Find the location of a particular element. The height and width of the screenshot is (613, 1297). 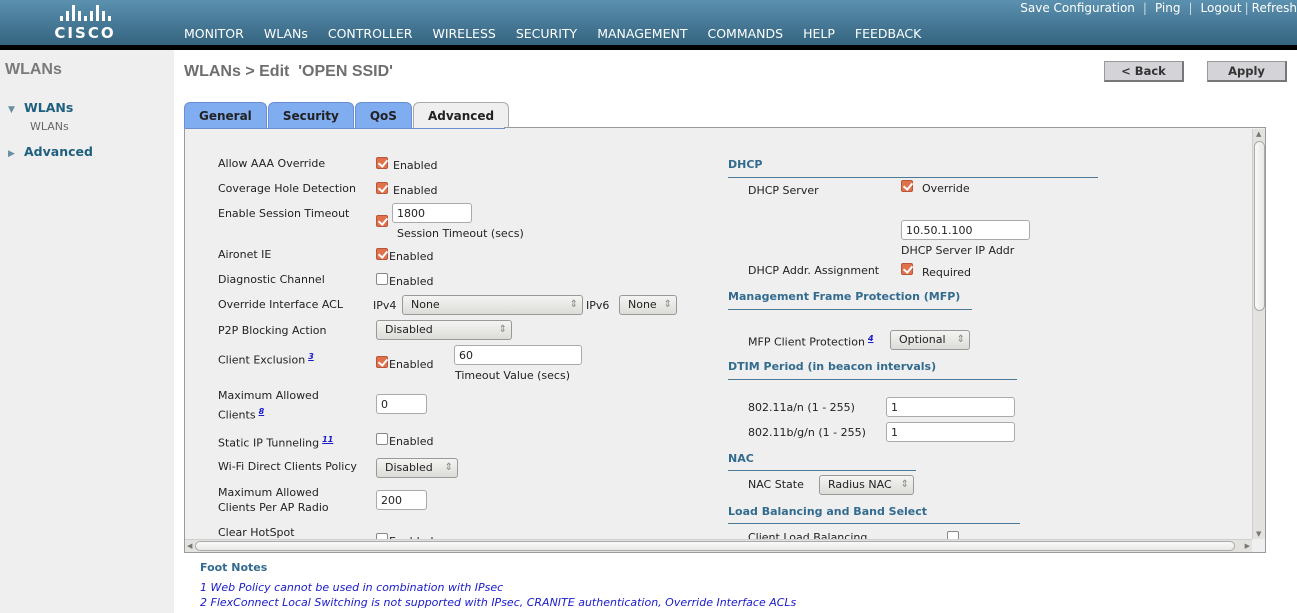

coverage-hole-detection-text: Enabled is located at coordinates (415, 190).